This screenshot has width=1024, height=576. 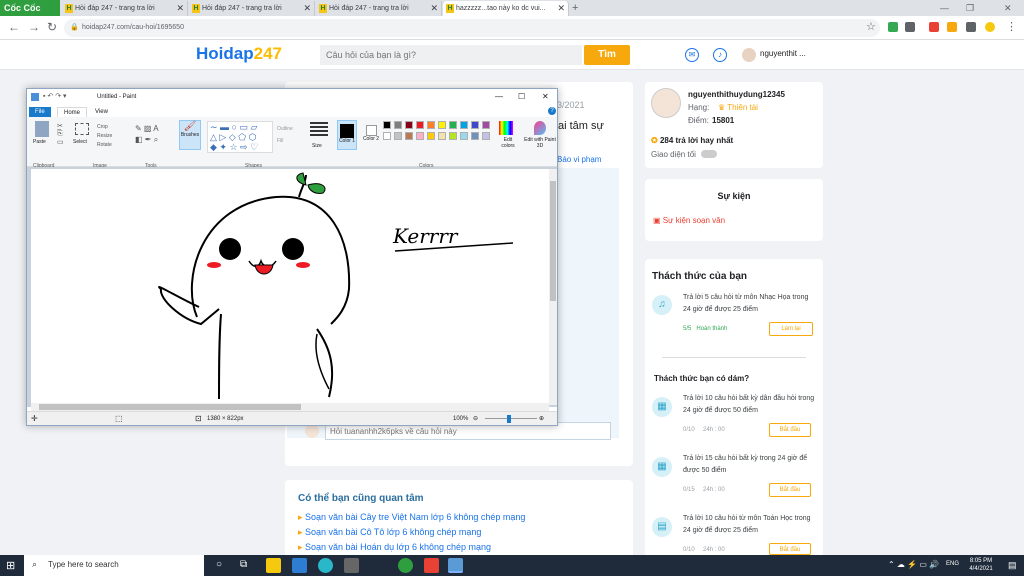 What do you see at coordinates (981, 565) in the screenshot?
I see `clock: 8:05 PM 4/4/2021` at bounding box center [981, 565].